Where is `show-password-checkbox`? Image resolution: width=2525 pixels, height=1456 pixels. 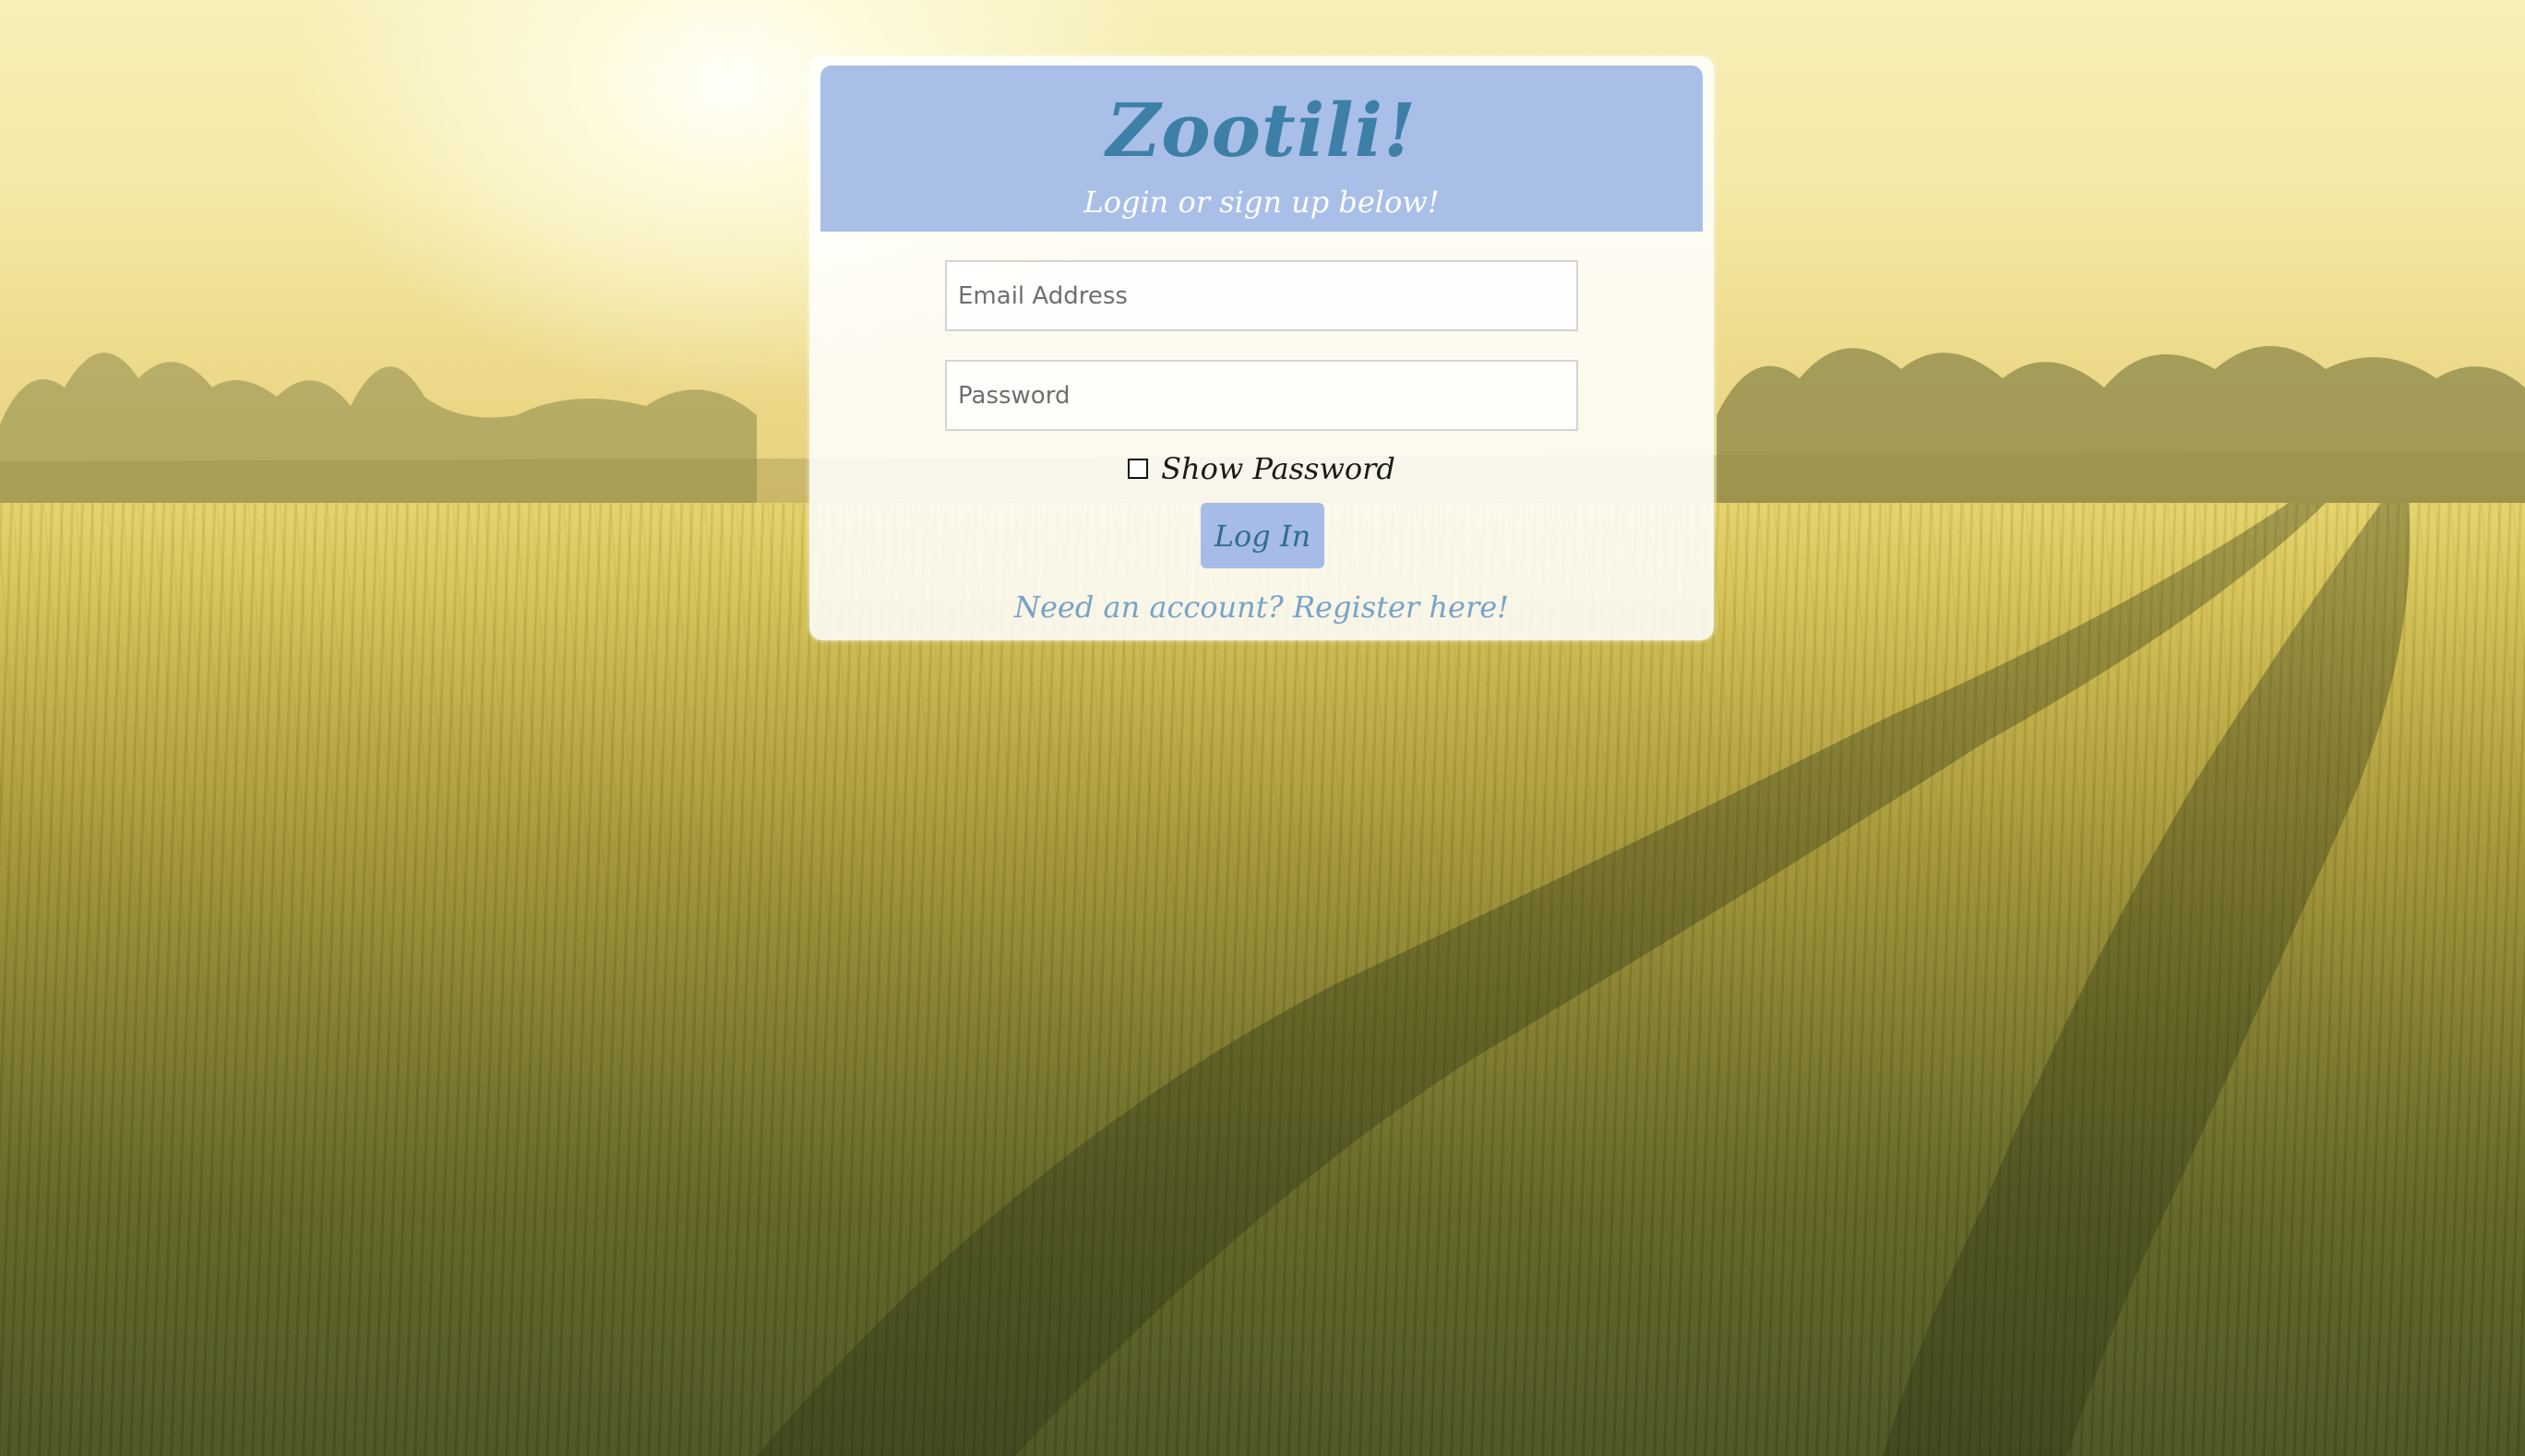 show-password-checkbox is located at coordinates (1139, 469).